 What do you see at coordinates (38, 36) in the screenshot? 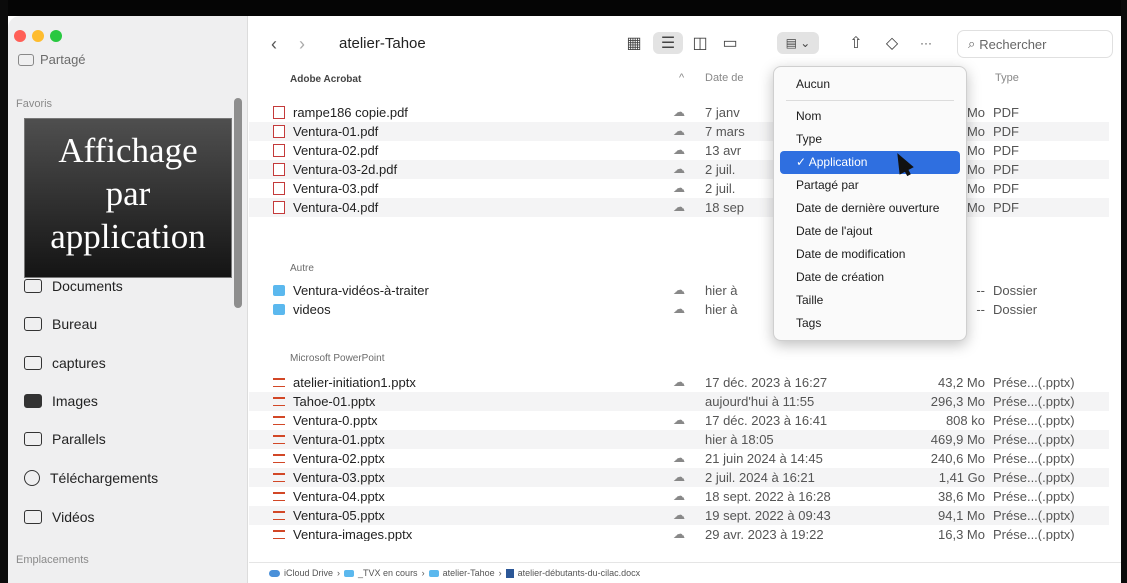
I see `minimize-window-button` at bounding box center [38, 36].